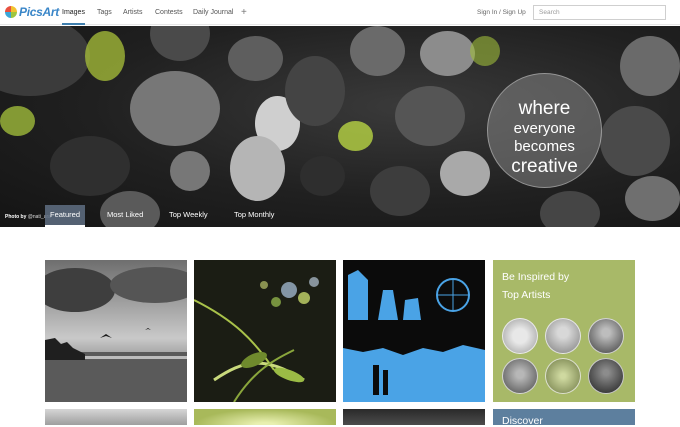 Image resolution: width=680 pixels, height=427 pixels. I want to click on tab-most-liked: Most Liked, so click(125, 216).